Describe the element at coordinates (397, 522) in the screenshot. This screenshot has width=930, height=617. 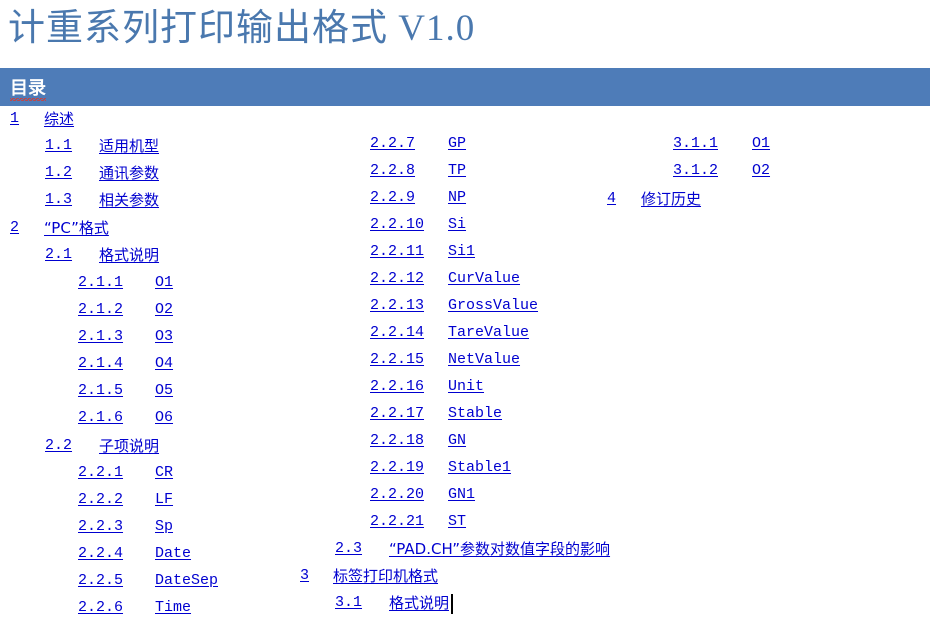
I see `toc-entry-number: 2.2.21` at that location.